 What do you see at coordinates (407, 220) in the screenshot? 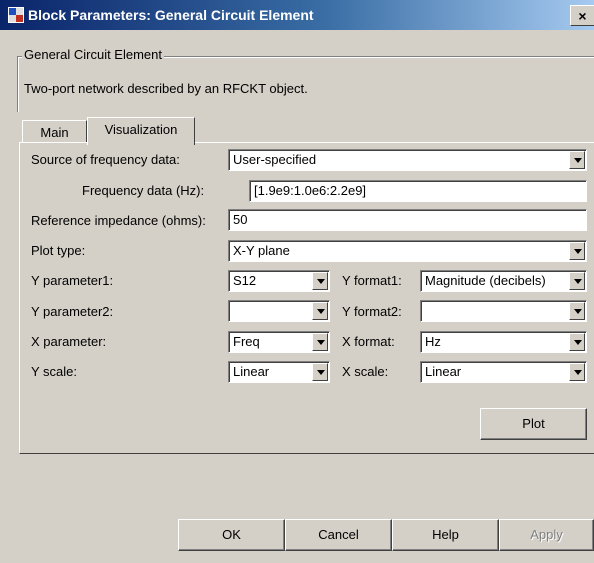
I see `refimp-input: 50` at bounding box center [407, 220].